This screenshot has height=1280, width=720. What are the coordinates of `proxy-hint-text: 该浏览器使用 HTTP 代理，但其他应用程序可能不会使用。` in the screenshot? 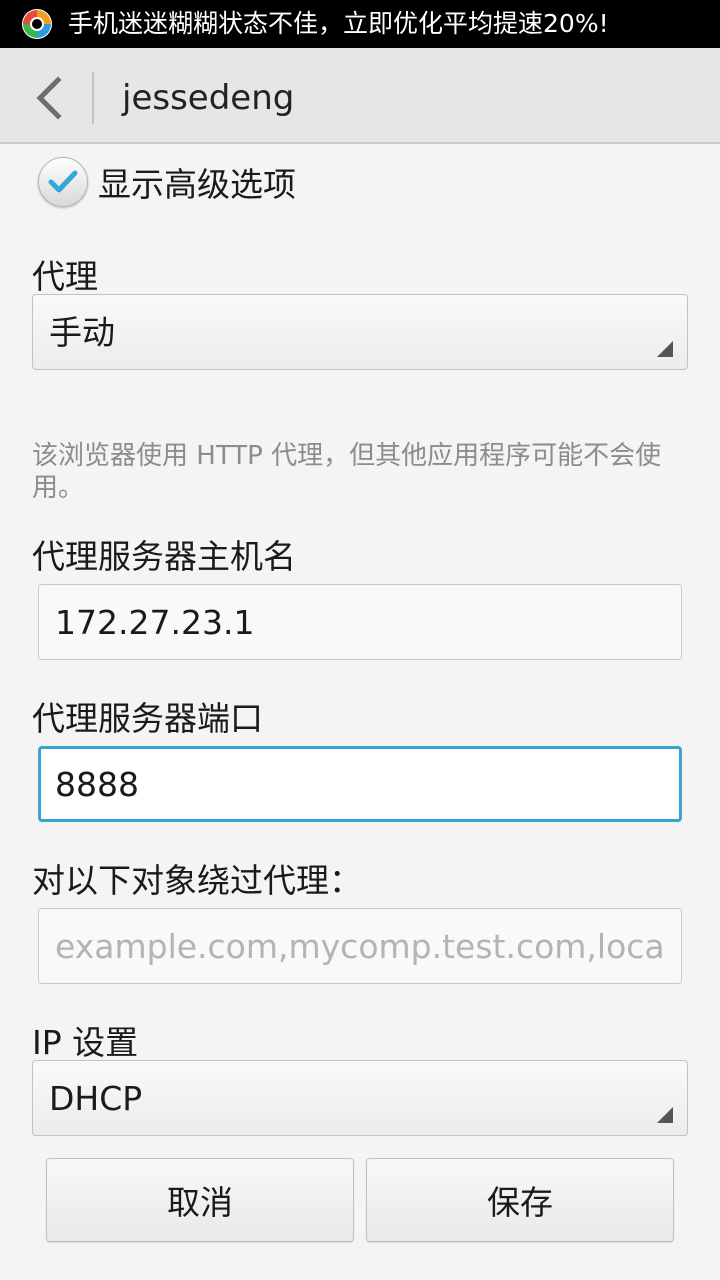 It's located at (347, 472).